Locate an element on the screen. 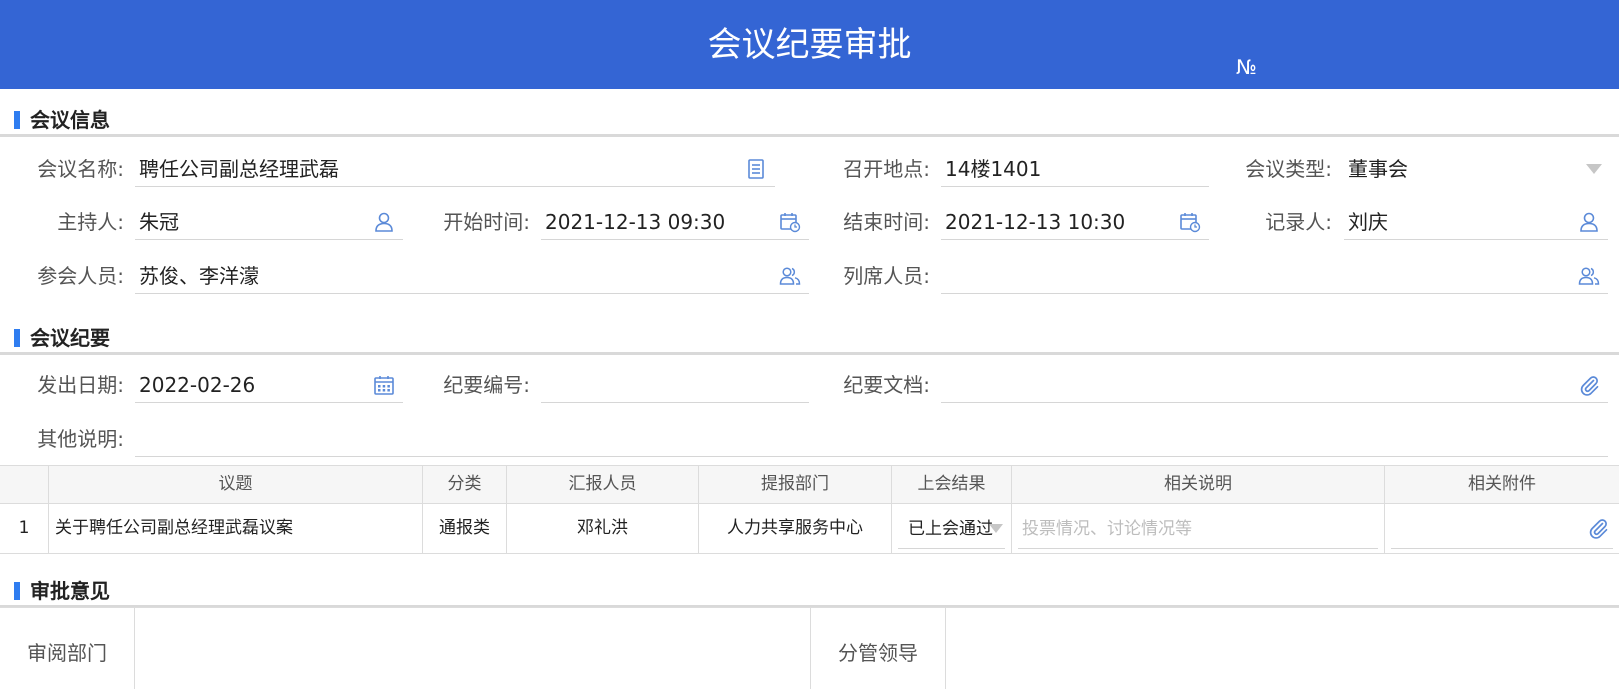 The height and width of the screenshot is (689, 1619). remark-input: 投票情况、讨论情况等 is located at coordinates (1198, 530).